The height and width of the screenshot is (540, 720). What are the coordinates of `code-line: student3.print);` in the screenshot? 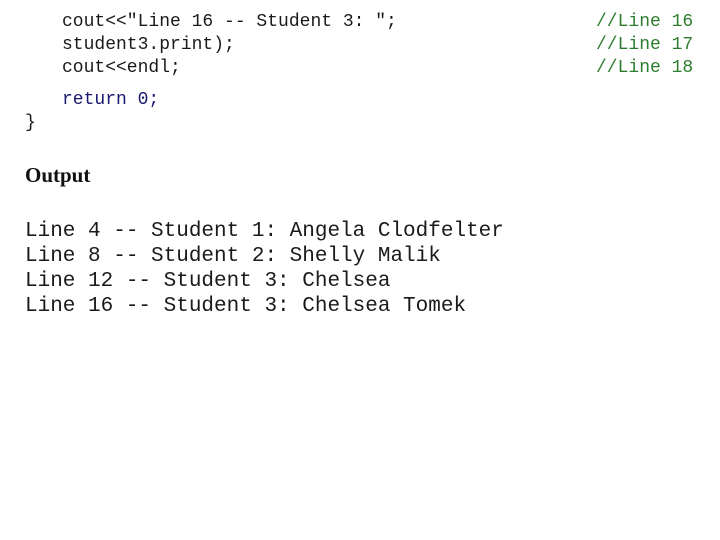 It's located at (148, 45).